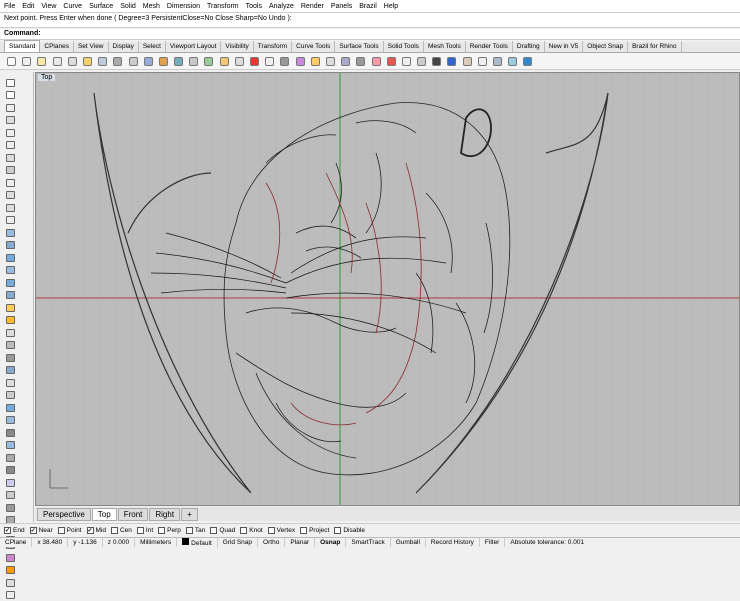 The width and height of the screenshot is (740, 601). What do you see at coordinates (124, 46) in the screenshot?
I see `toolbar-tab-display: Display` at bounding box center [124, 46].